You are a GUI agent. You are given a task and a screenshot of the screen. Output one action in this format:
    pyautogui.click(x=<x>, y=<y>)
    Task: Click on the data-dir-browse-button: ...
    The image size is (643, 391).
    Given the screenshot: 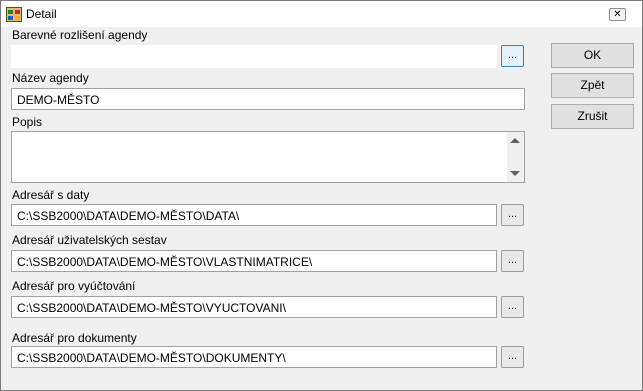 What is the action you would take?
    pyautogui.click(x=512, y=215)
    